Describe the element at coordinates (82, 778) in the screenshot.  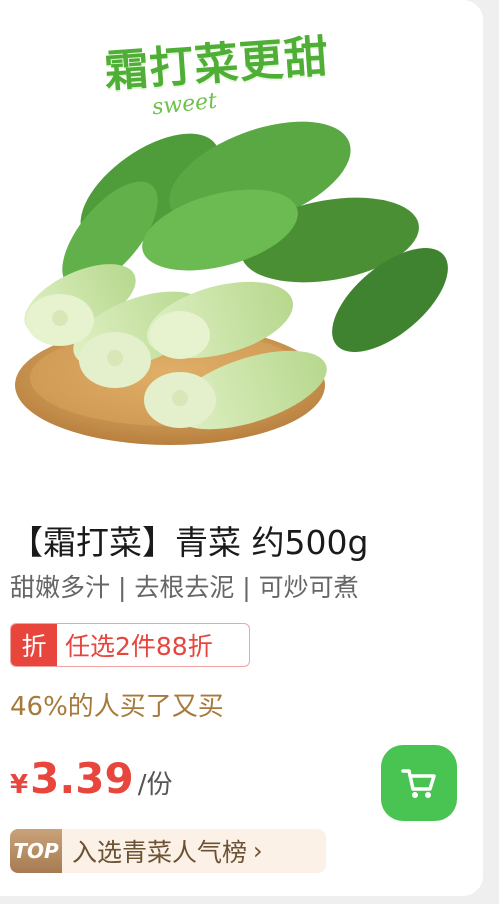
I see `price-value: 3.39` at that location.